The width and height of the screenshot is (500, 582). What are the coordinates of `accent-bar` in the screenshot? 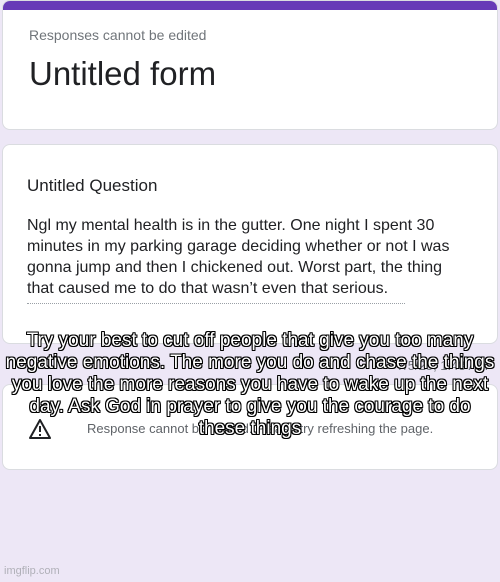 It's located at (250, 5).